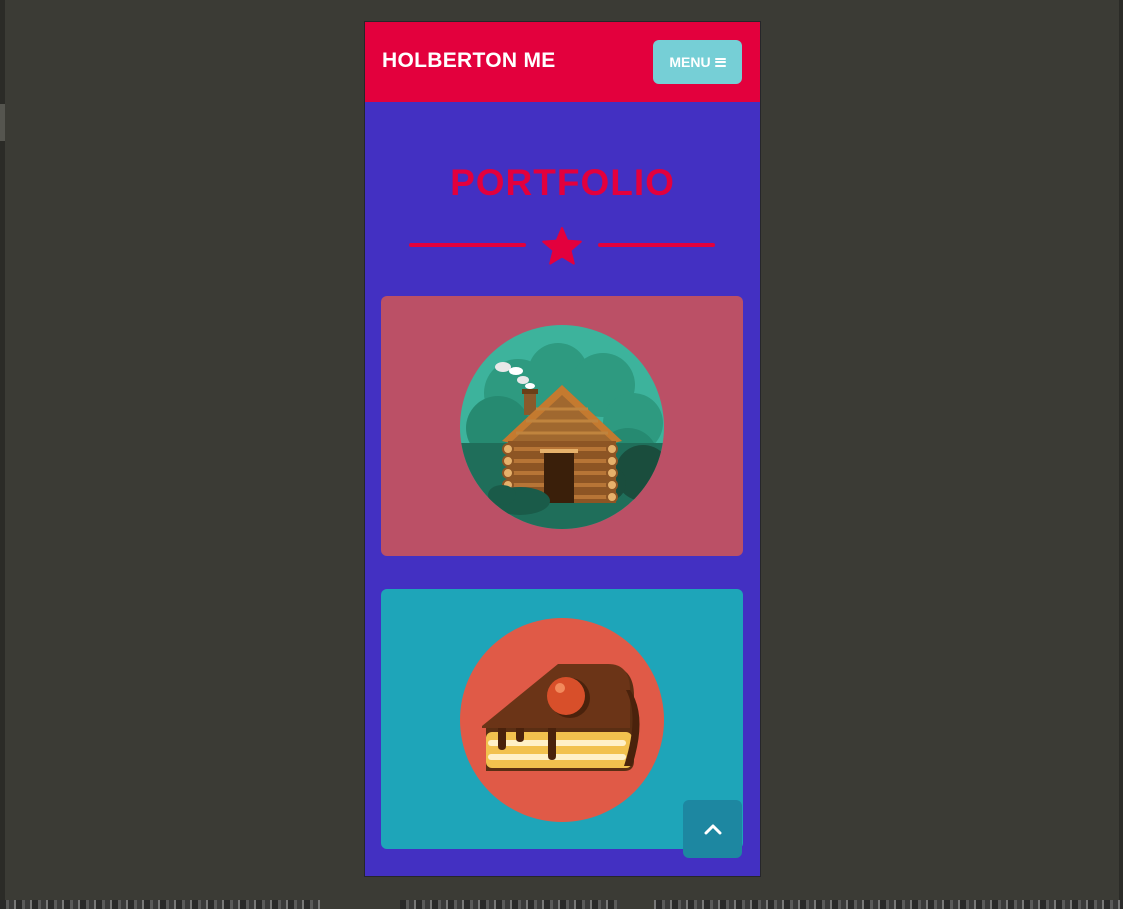  I want to click on divider-line-right, so click(656, 245).